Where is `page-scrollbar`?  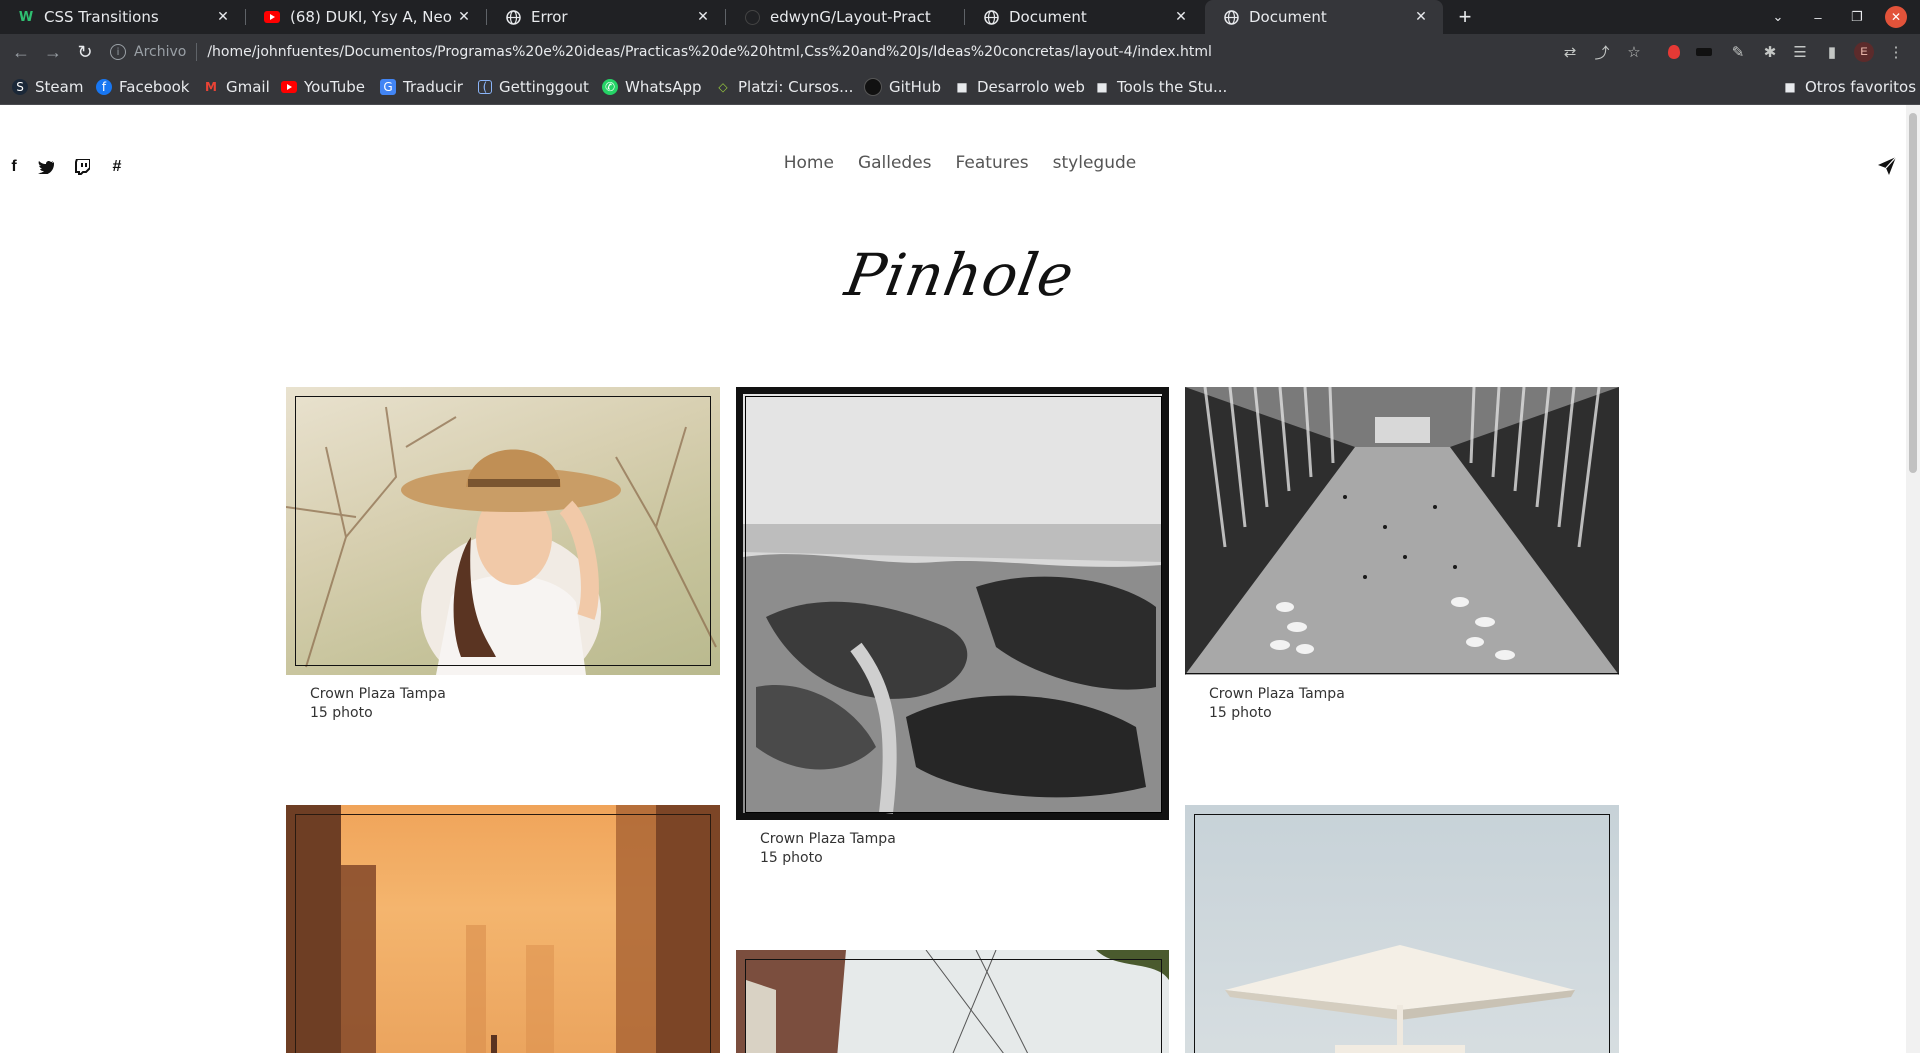 page-scrollbar is located at coordinates (1913, 579).